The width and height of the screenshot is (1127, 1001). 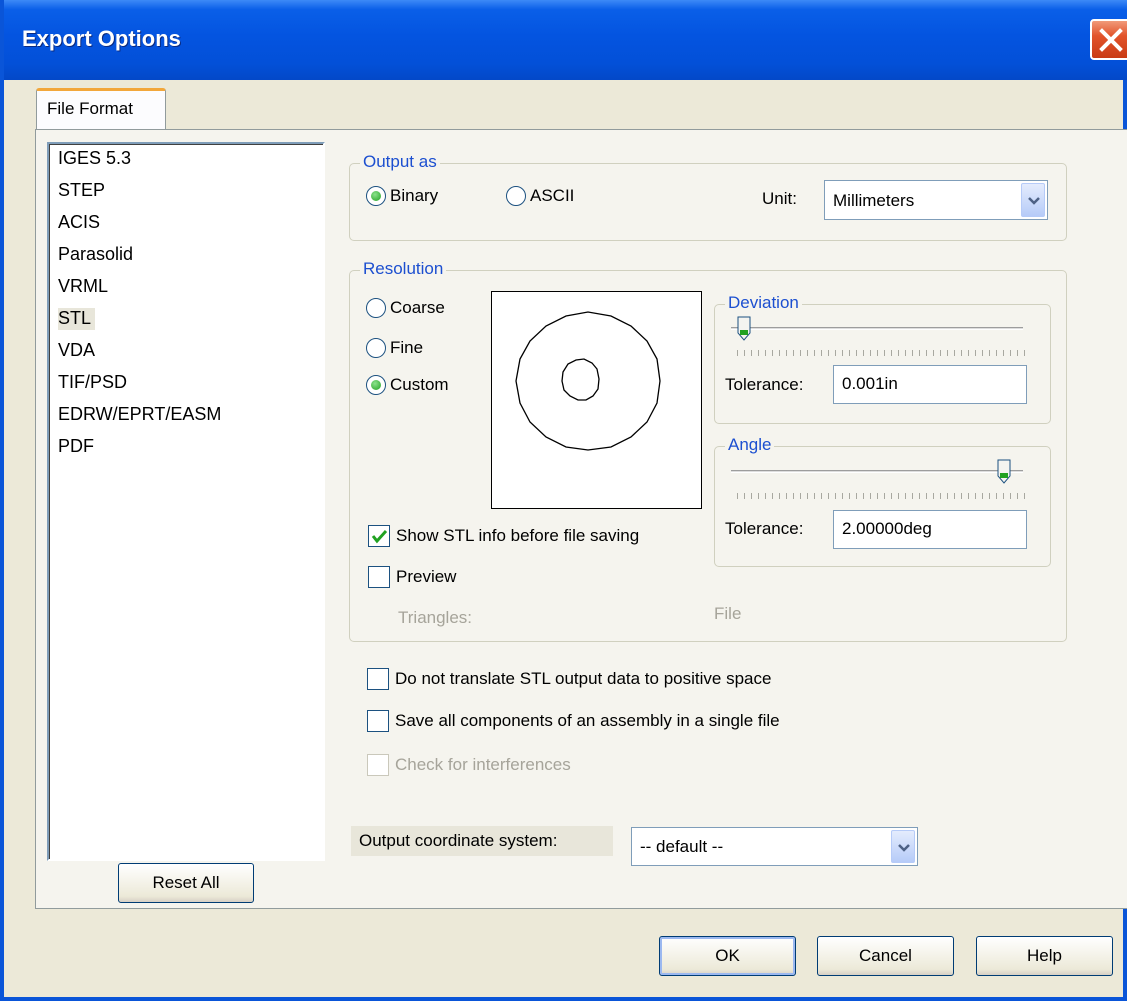 I want to click on angle-slider-ticks, so click(x=881, y=496).